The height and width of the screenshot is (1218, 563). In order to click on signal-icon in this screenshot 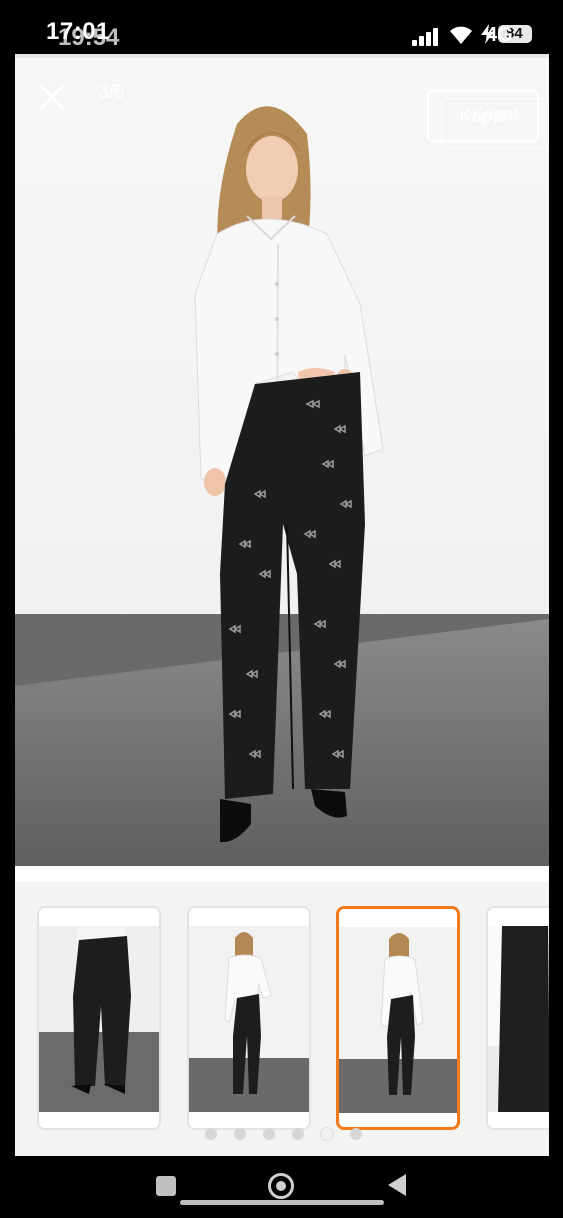, I will do `click(427, 37)`.